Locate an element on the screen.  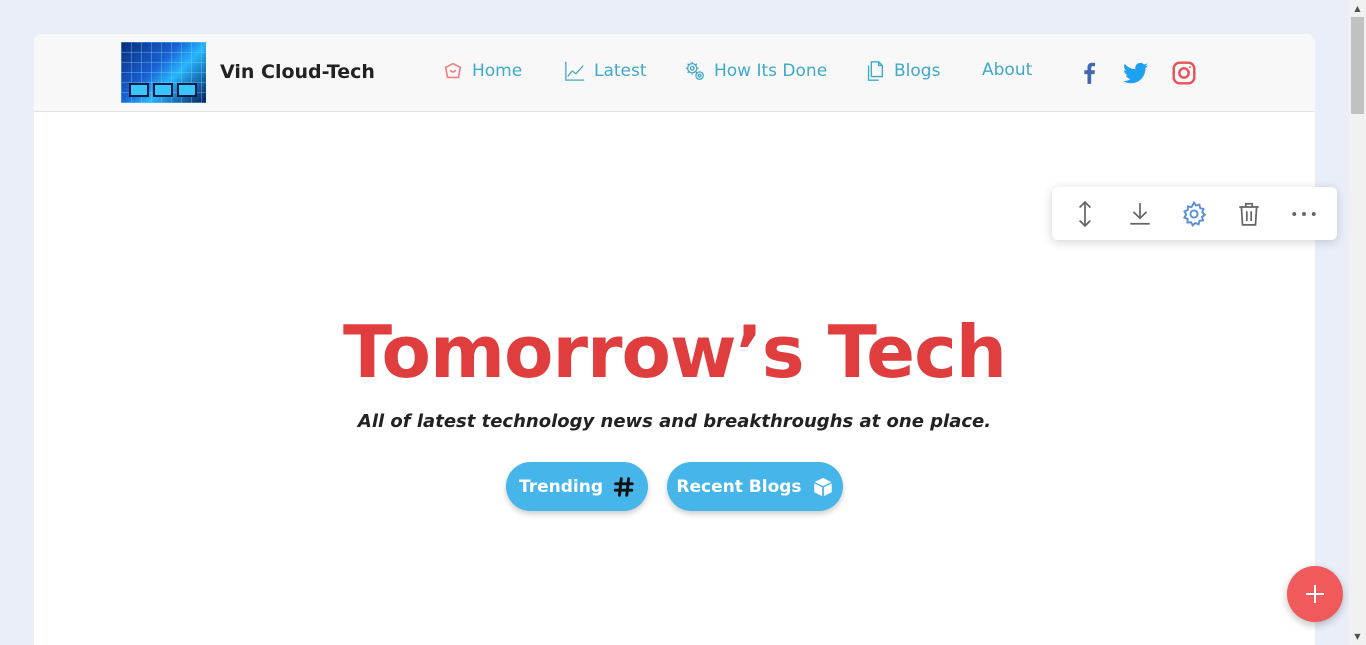
nav-item-blogs: Blogs is located at coordinates (902, 71).